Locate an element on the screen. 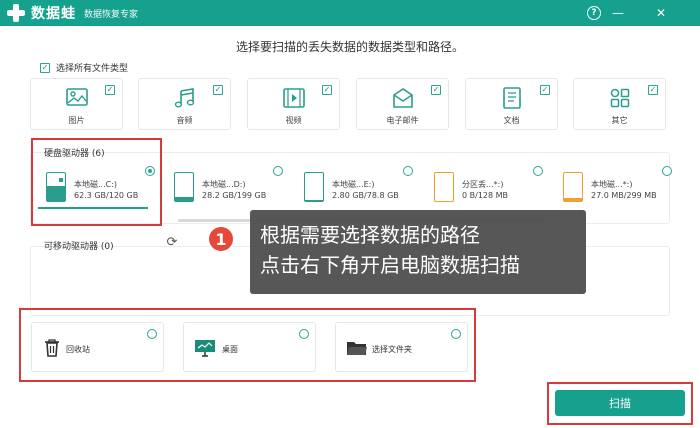 Image resolution: width=700 pixels, height=428 pixels. music-note-icon is located at coordinates (184, 98).